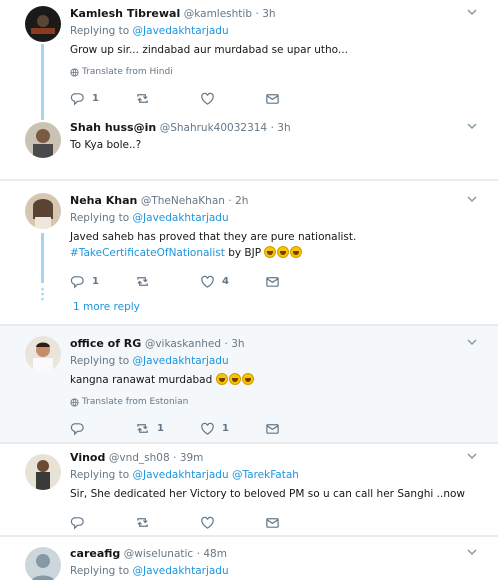 Image resolution: width=498 pixels, height=580 pixels. I want to click on tweet-text: To Kya bole..?, so click(106, 145).